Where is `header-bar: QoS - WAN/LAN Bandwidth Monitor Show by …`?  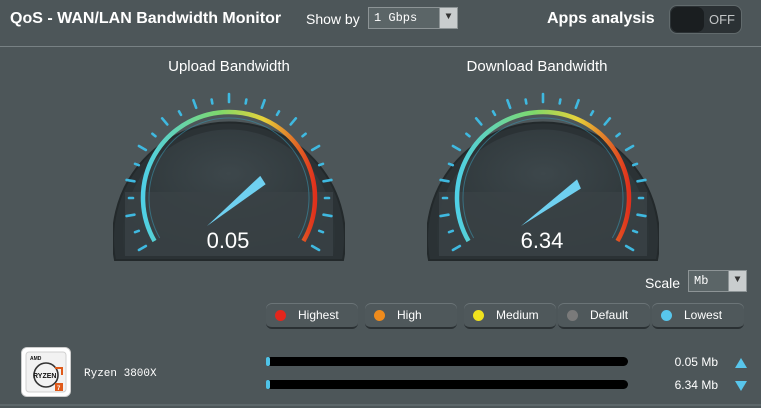 header-bar: QoS - WAN/LAN Bandwidth Monitor Show by … is located at coordinates (380, 20).